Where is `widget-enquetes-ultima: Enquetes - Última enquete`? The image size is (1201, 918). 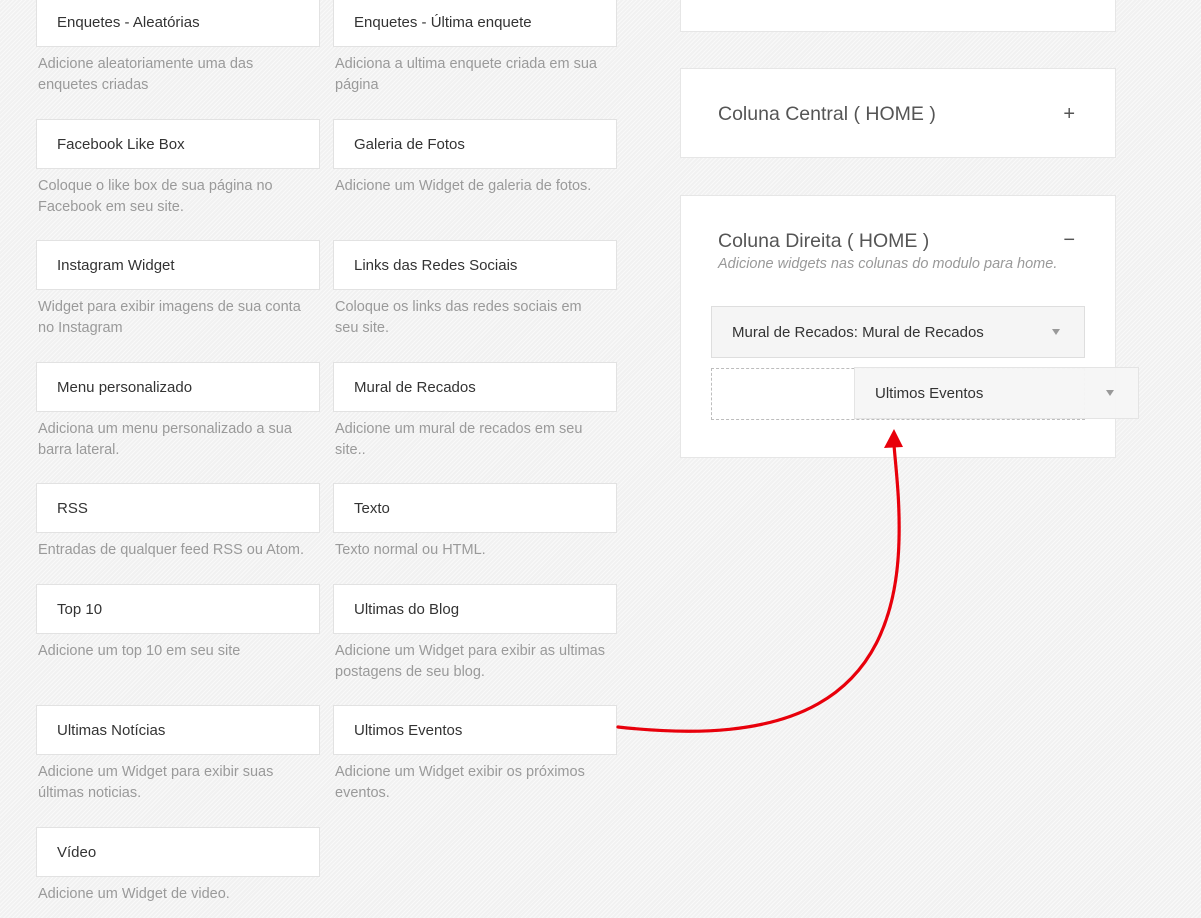
widget-enquetes-ultima: Enquetes - Última enquete is located at coordinates (475, 23).